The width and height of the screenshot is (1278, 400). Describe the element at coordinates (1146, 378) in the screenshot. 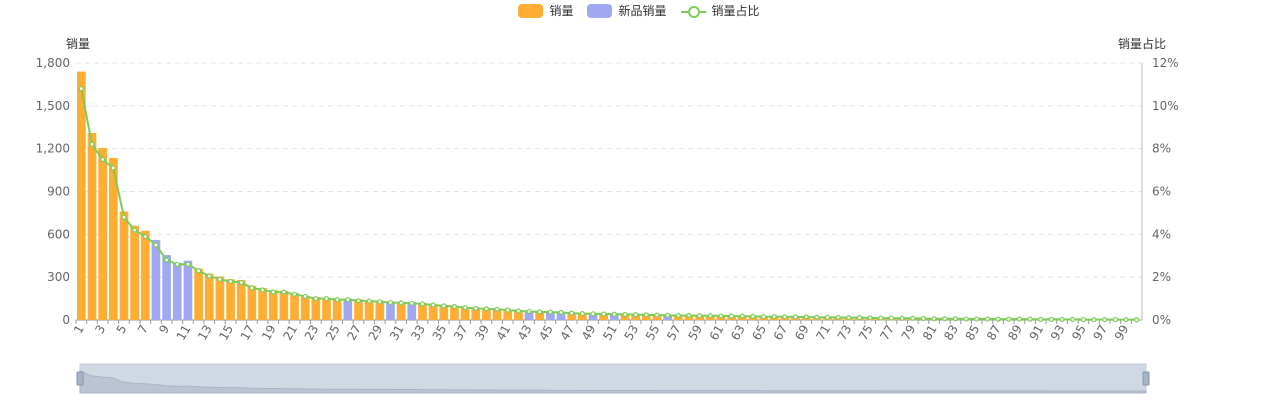

I see `data-zoom-handle-right` at that location.